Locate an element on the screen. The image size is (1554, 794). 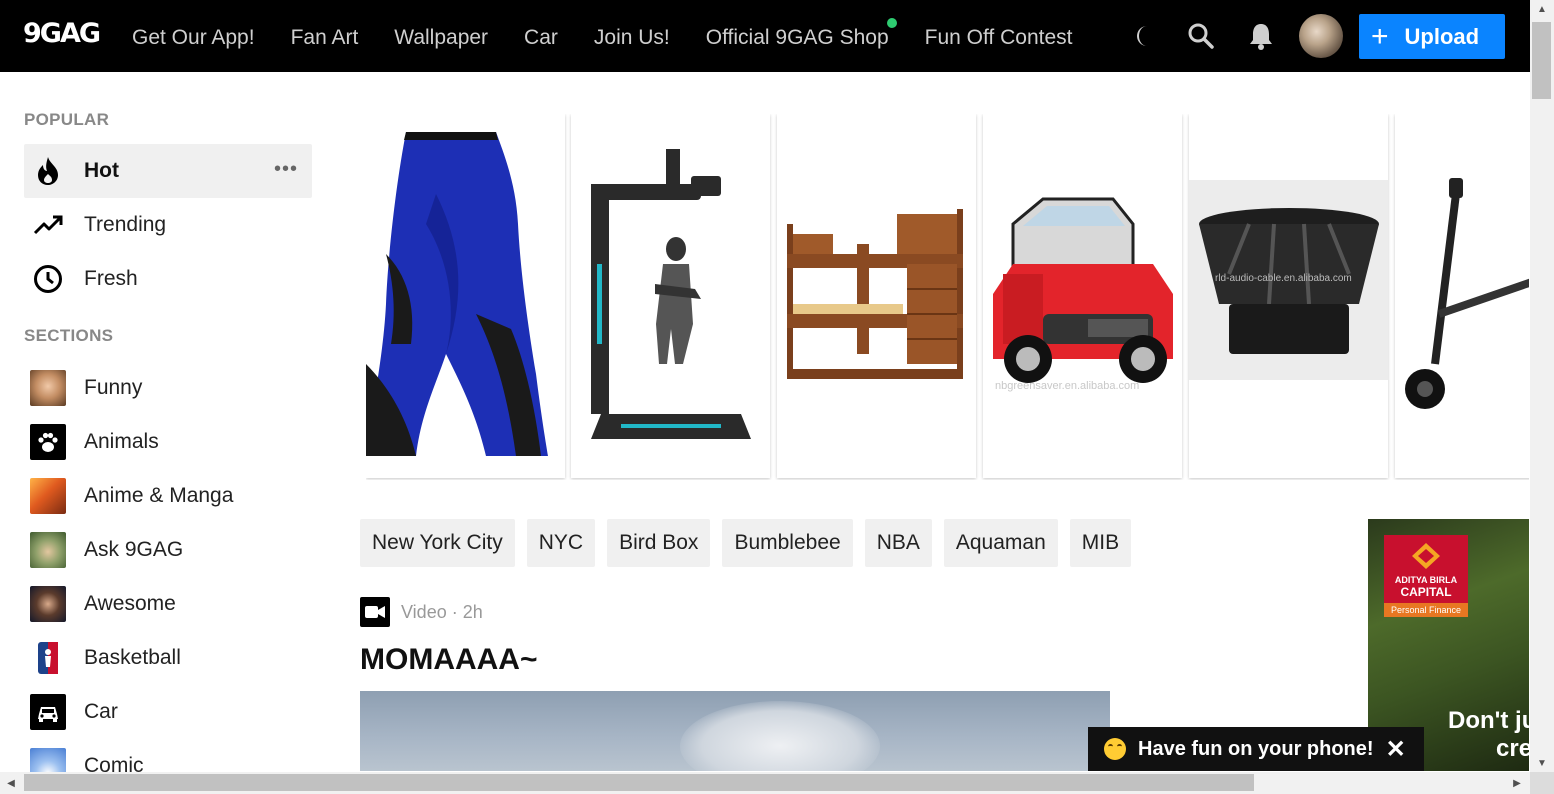
post-video is located at coordinates (735, 731).